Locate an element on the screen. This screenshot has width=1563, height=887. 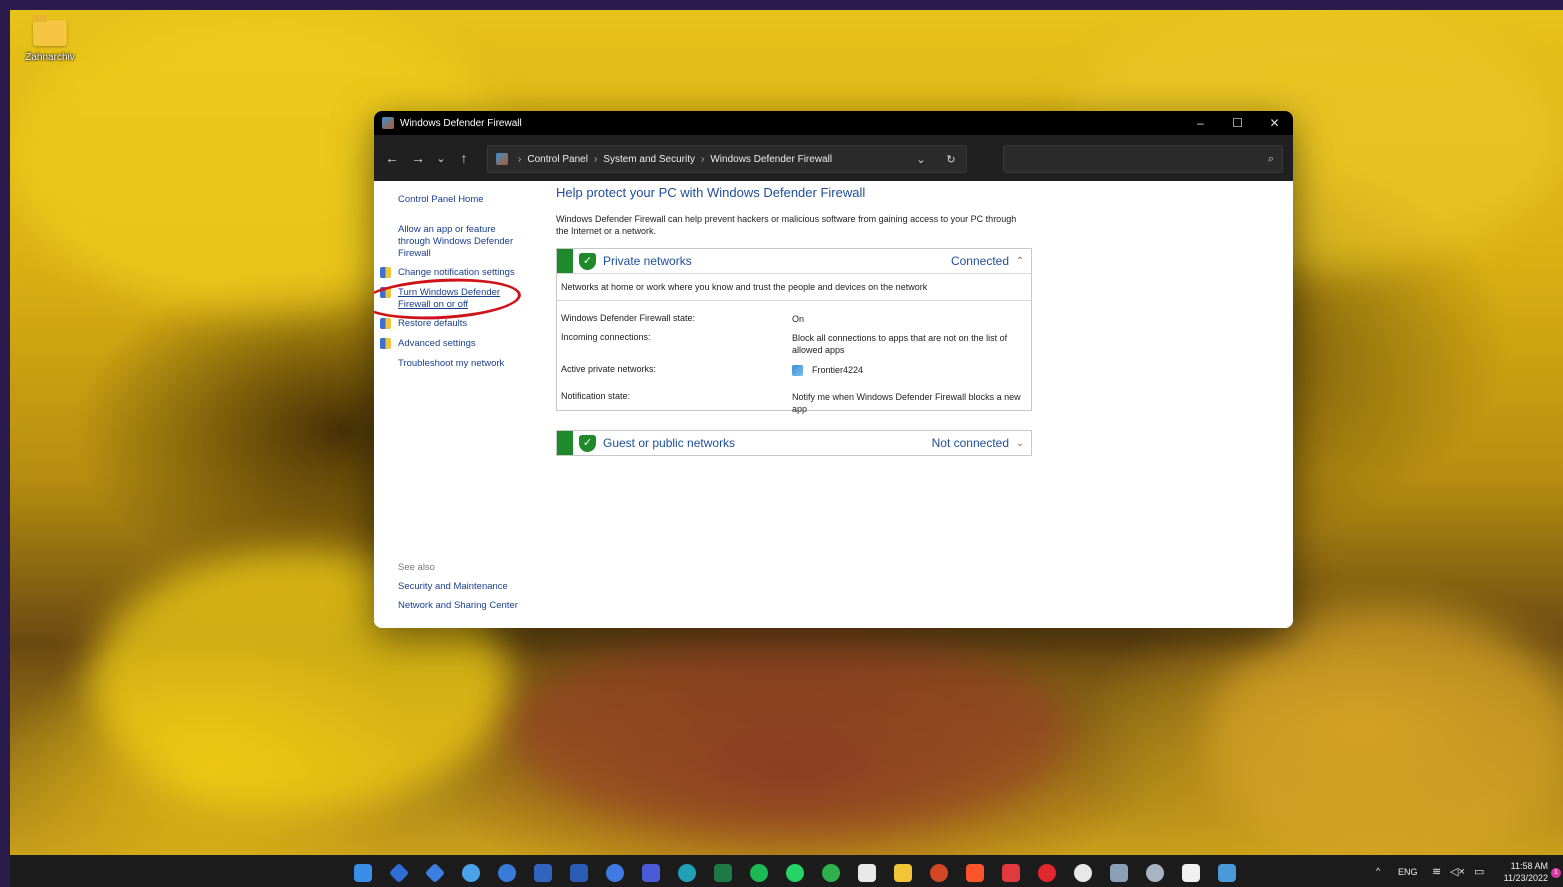
public-networks-status: Not connected is located at coordinates (970, 443).